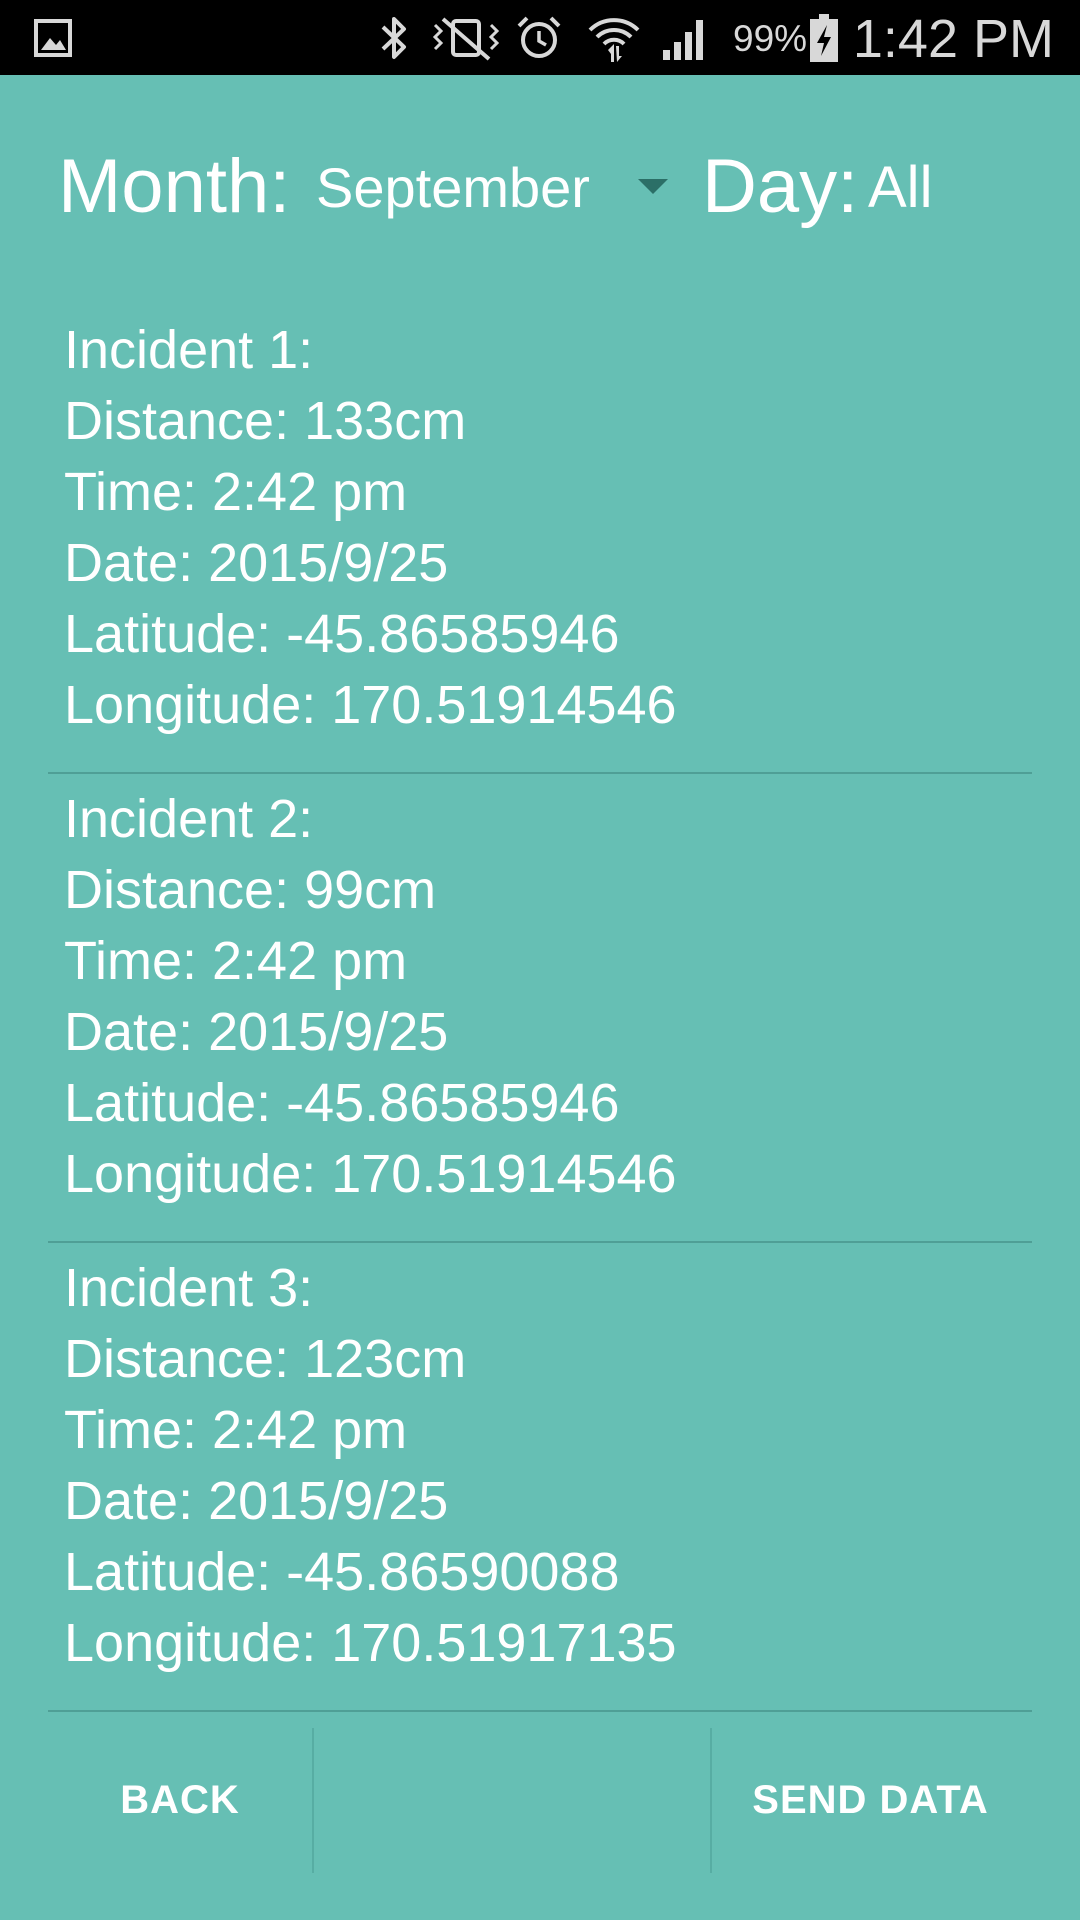 This screenshot has width=1080, height=1920. I want to click on battery-charging-icon, so click(824, 37).